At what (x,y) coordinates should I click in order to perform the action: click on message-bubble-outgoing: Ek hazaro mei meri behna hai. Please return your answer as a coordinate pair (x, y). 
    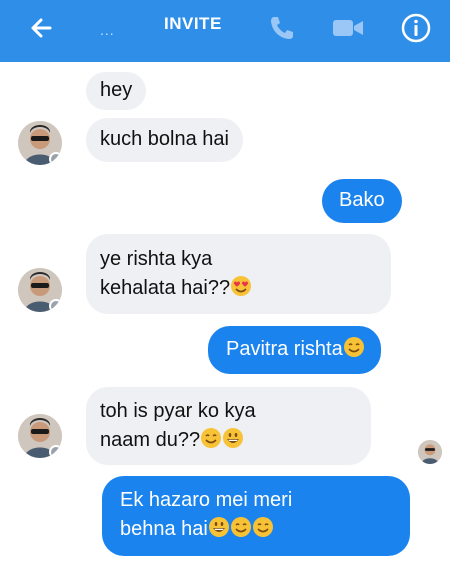
    Looking at the image, I should click on (256, 516).